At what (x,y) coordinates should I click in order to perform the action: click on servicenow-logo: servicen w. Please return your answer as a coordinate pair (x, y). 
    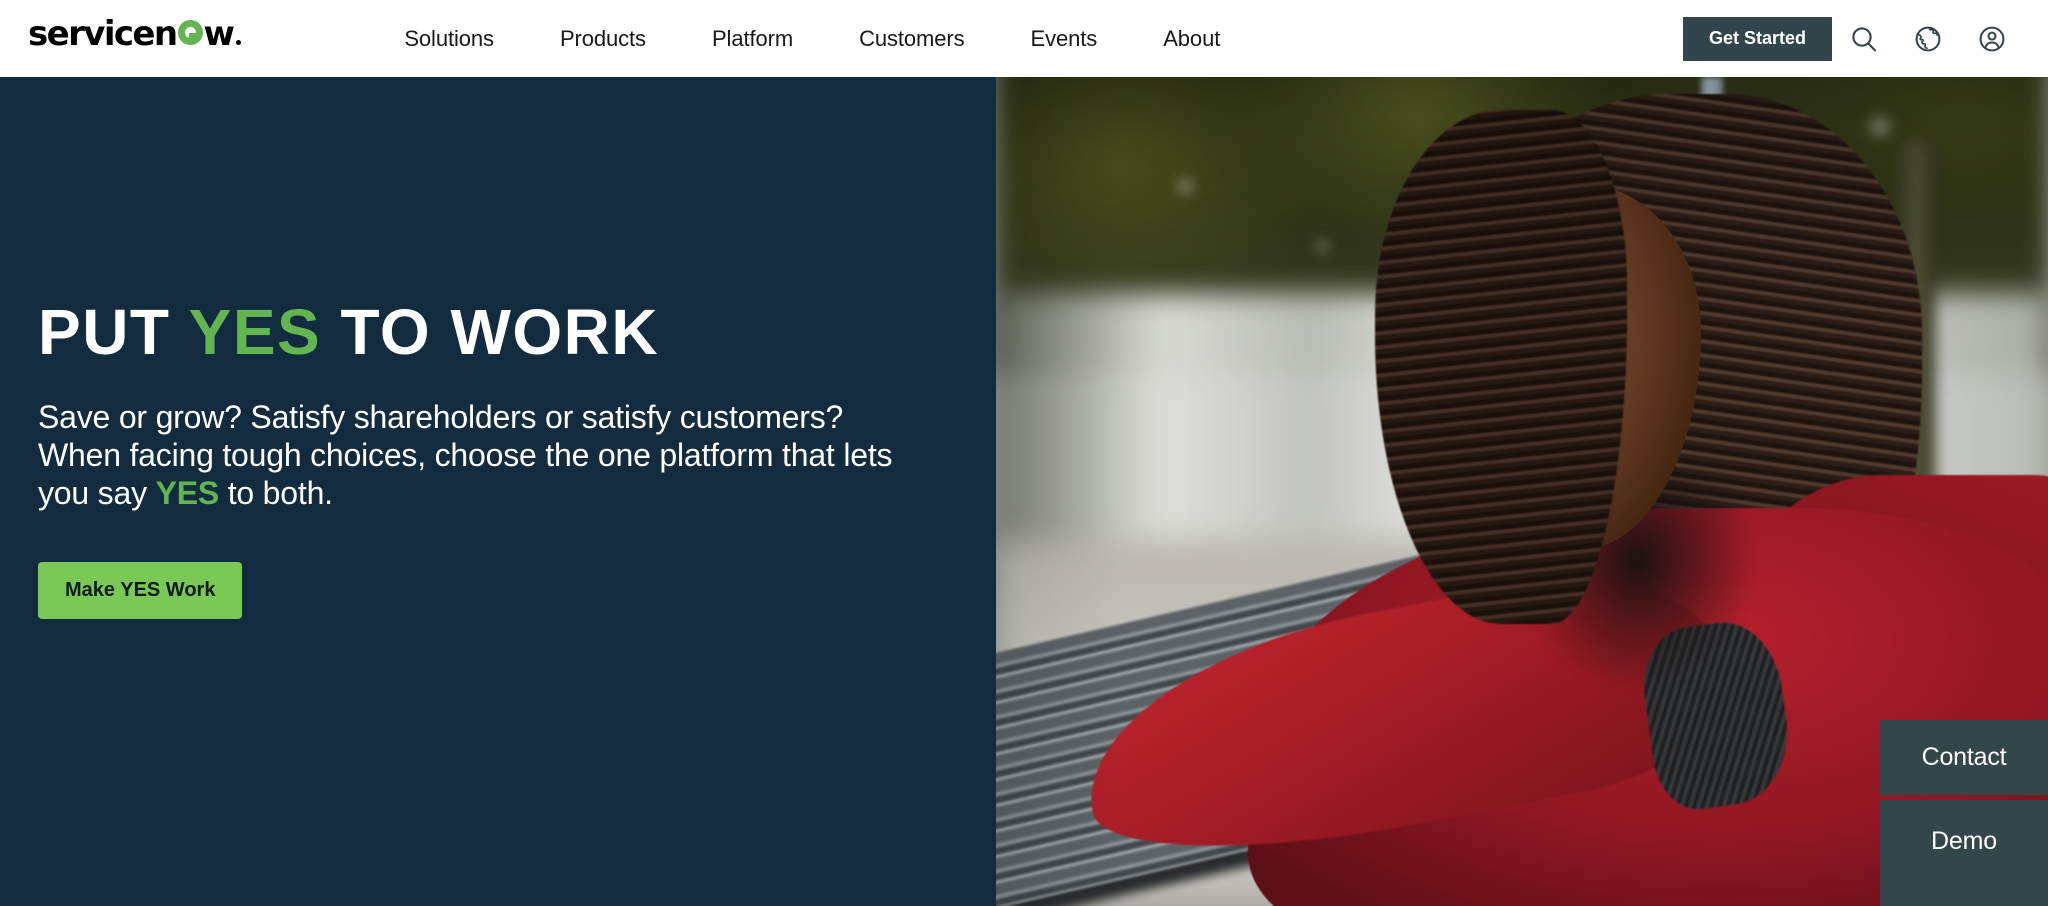
    Looking at the image, I should click on (135, 38).